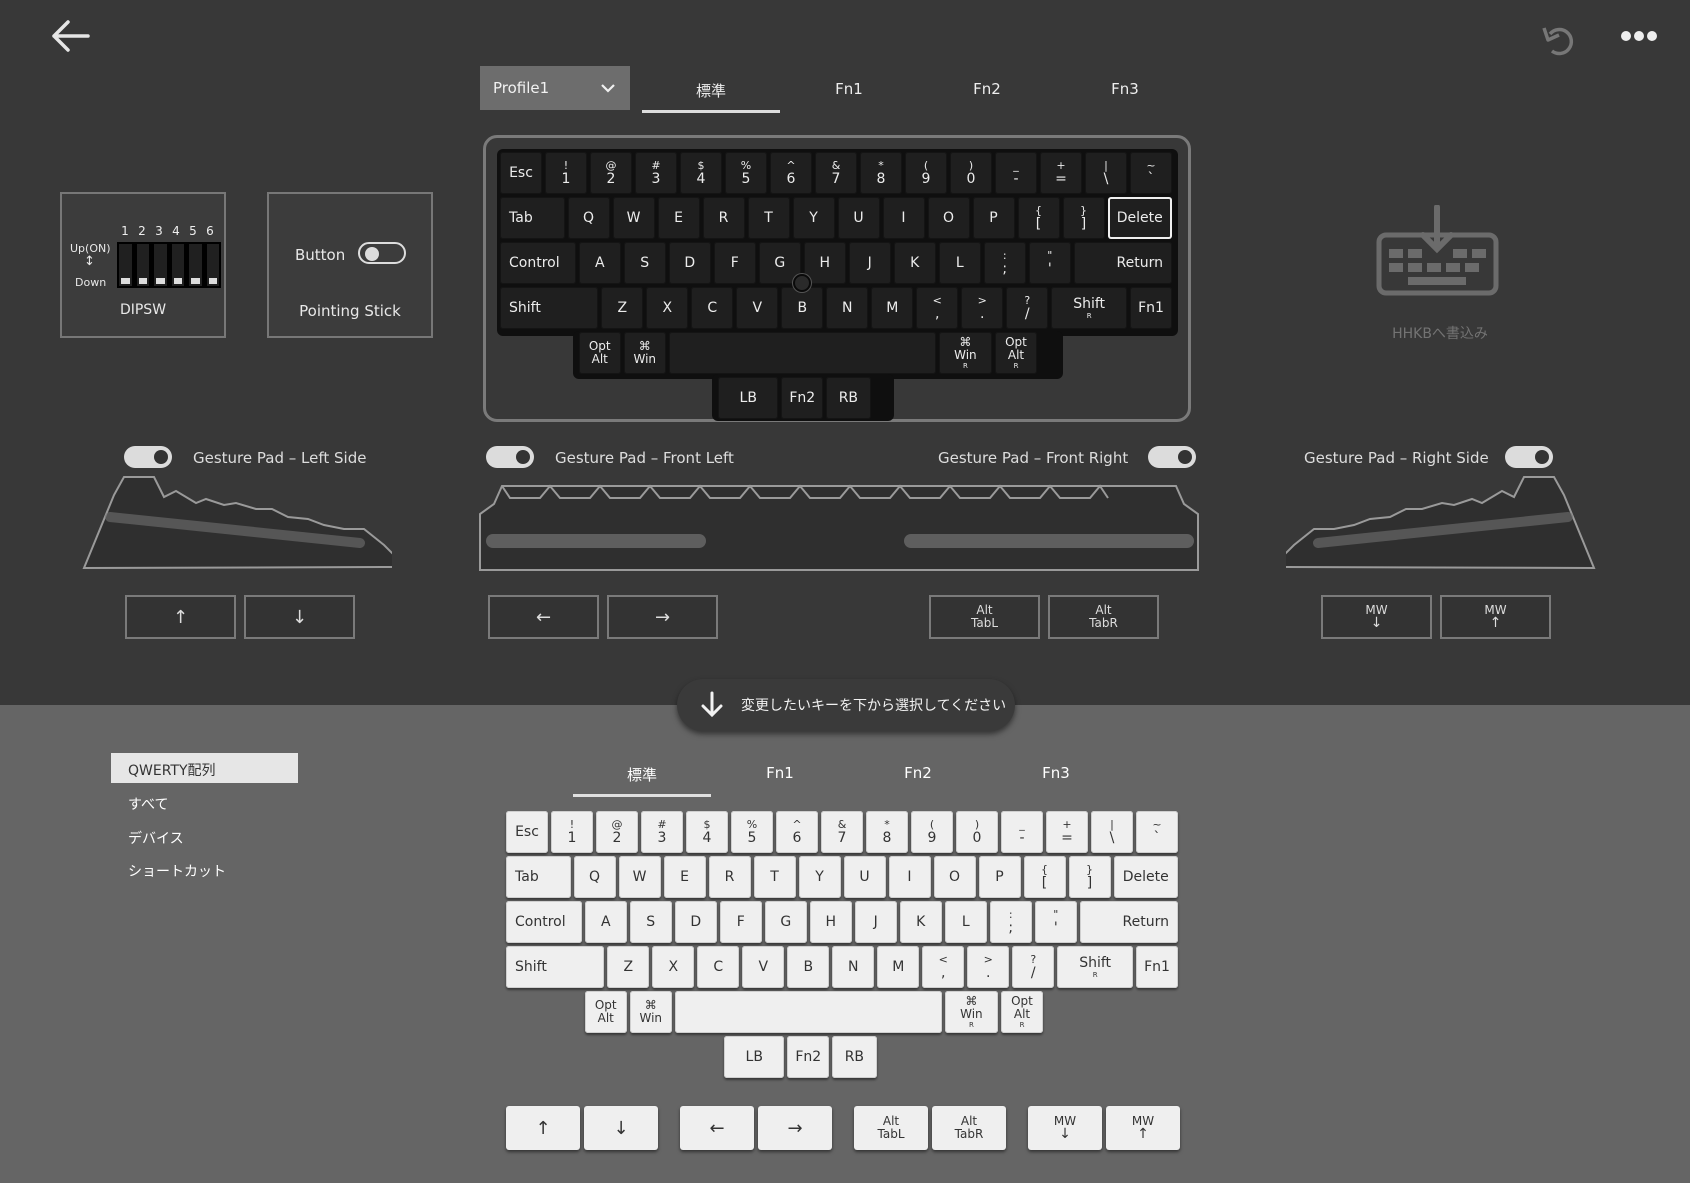  I want to click on preview-key-i: I, so click(903, 218).